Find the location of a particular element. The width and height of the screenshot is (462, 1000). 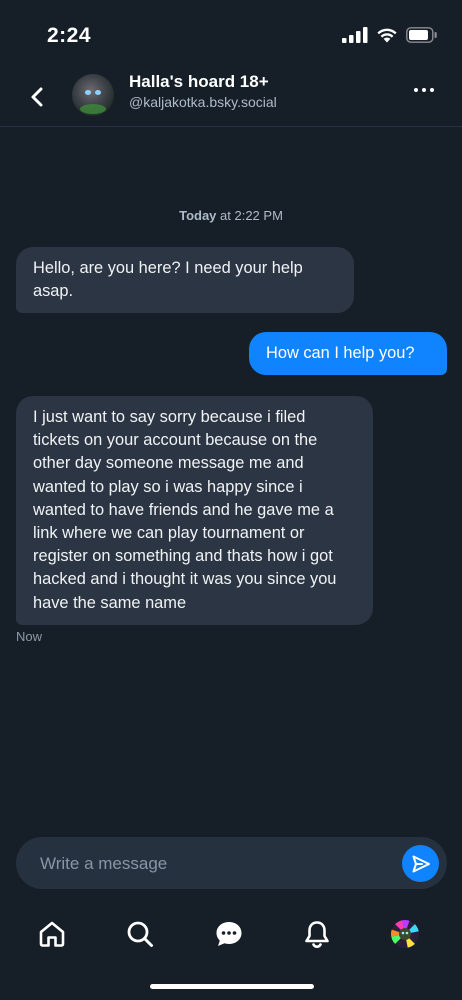

send-icon is located at coordinates (421, 863).